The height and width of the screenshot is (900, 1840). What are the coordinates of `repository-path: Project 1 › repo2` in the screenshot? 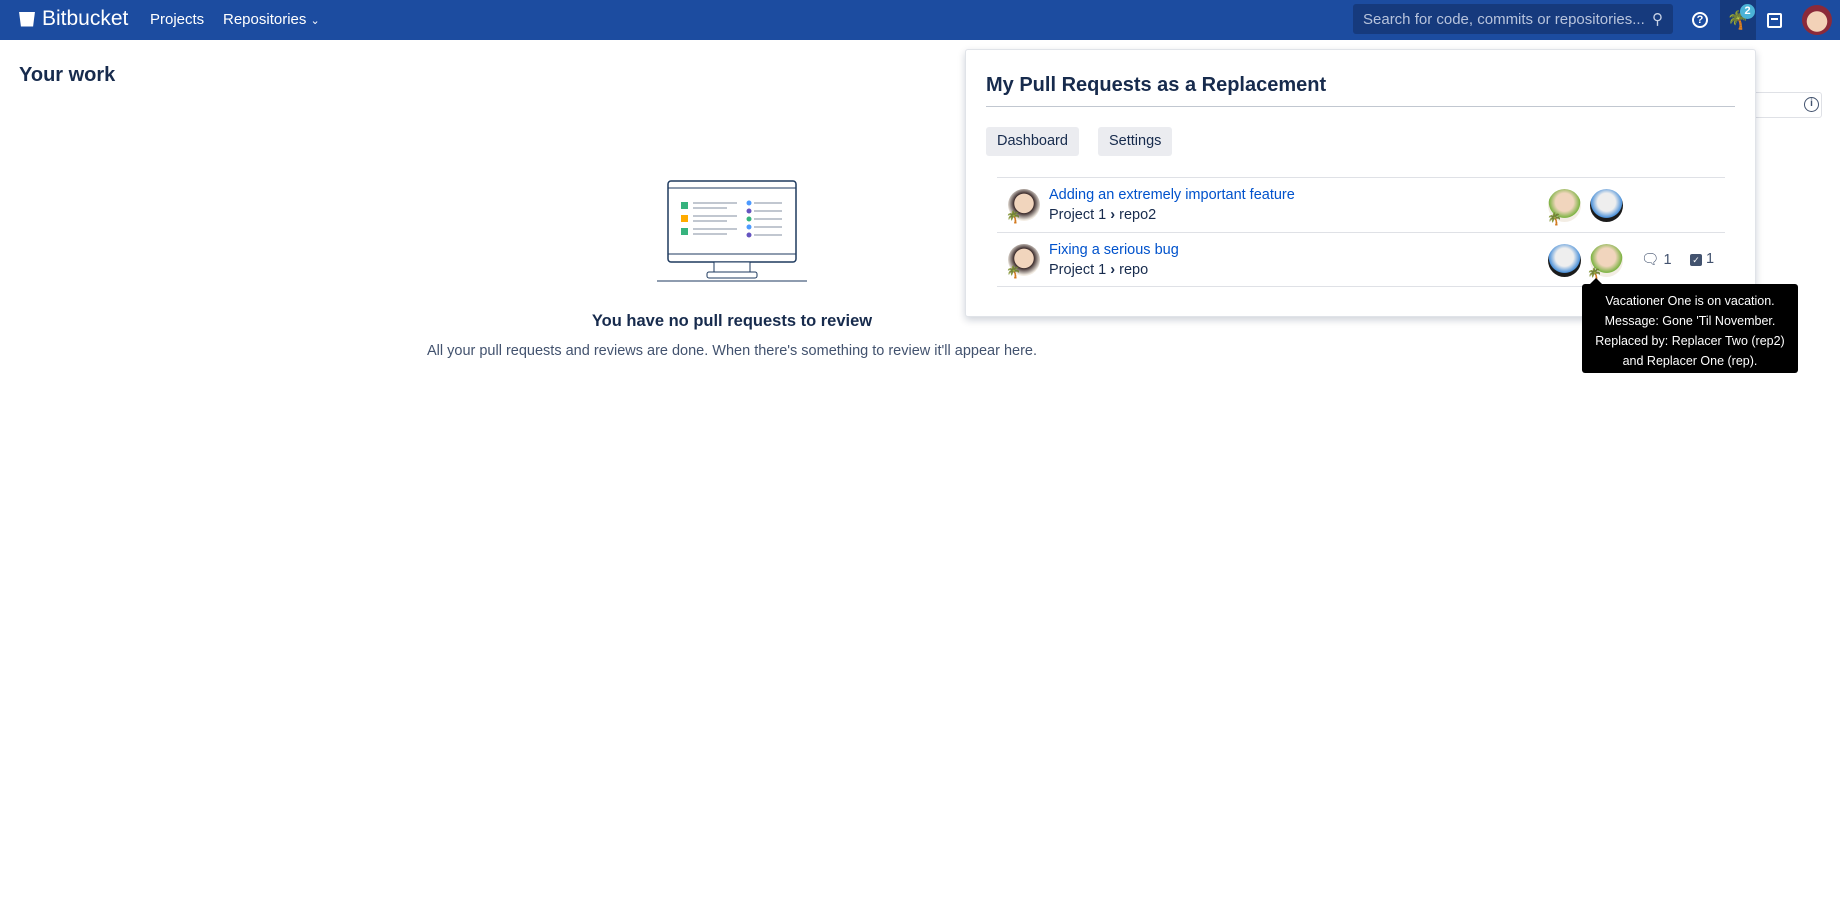 It's located at (1102, 215).